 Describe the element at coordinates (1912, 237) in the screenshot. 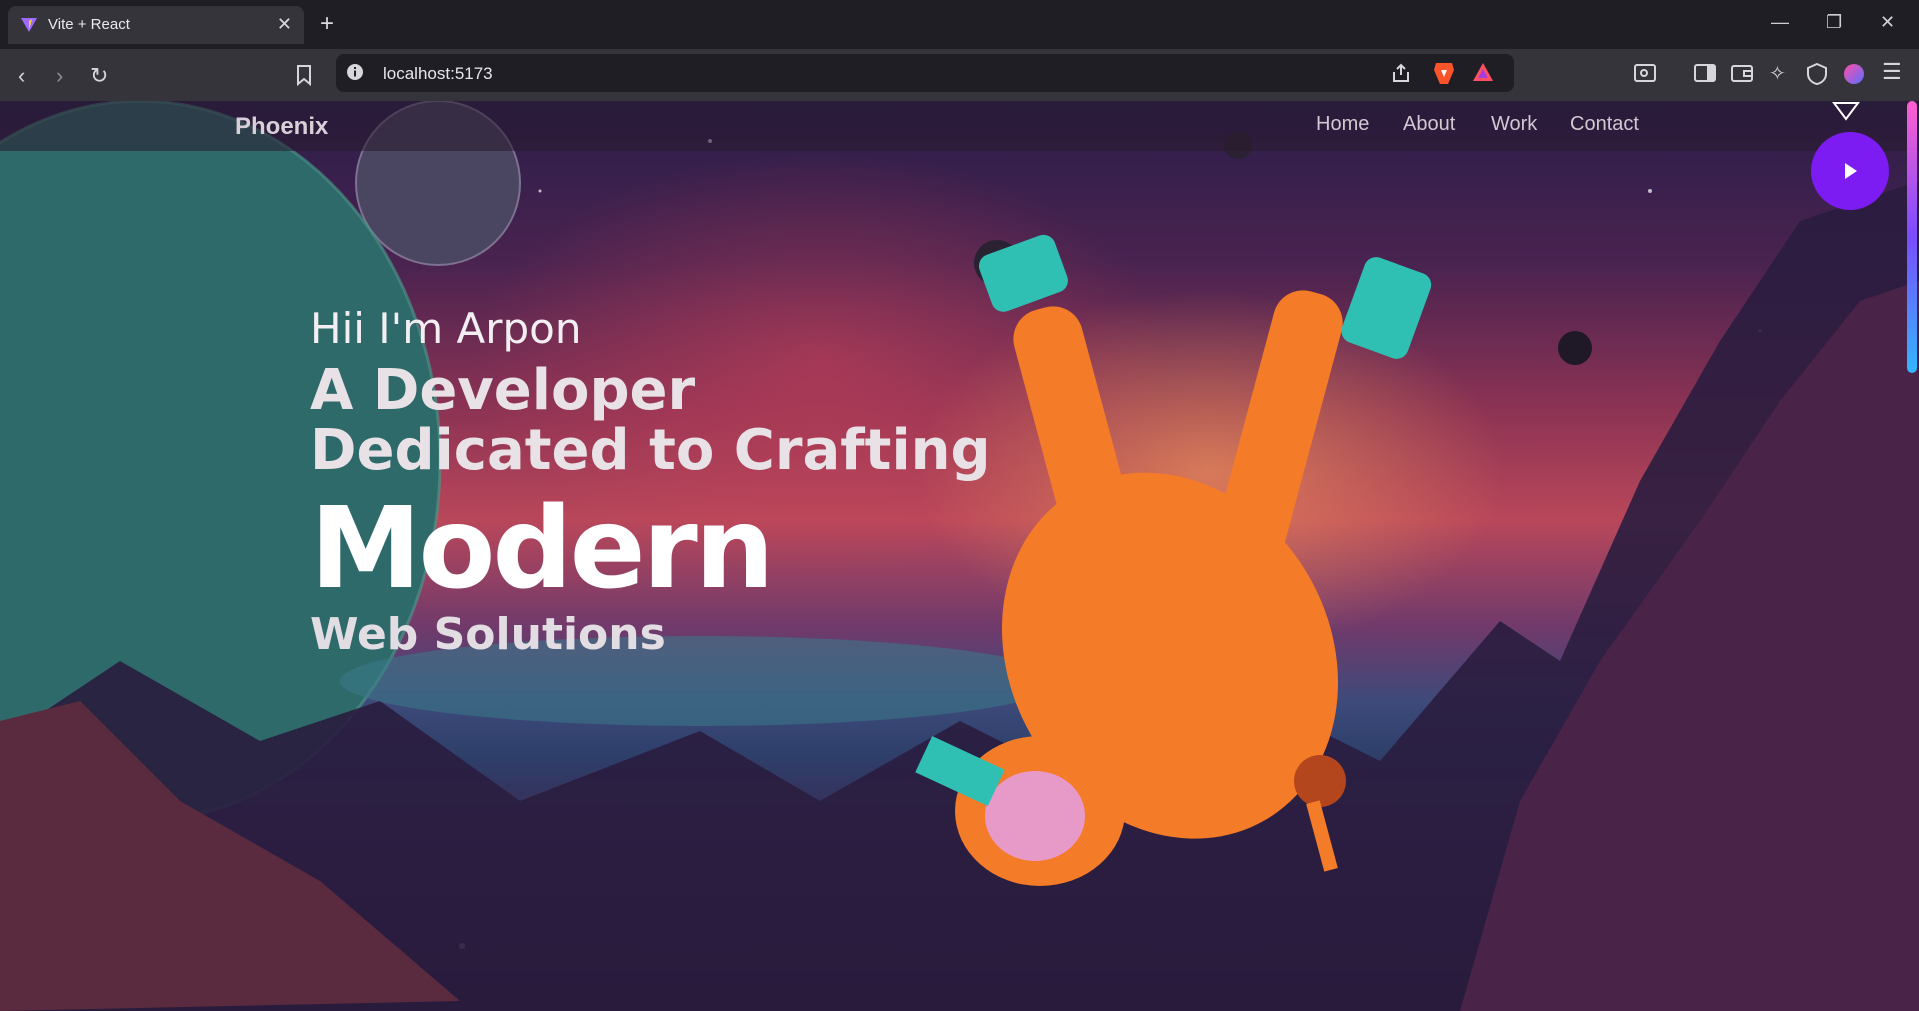

I see `scrollbar-thumb` at that location.